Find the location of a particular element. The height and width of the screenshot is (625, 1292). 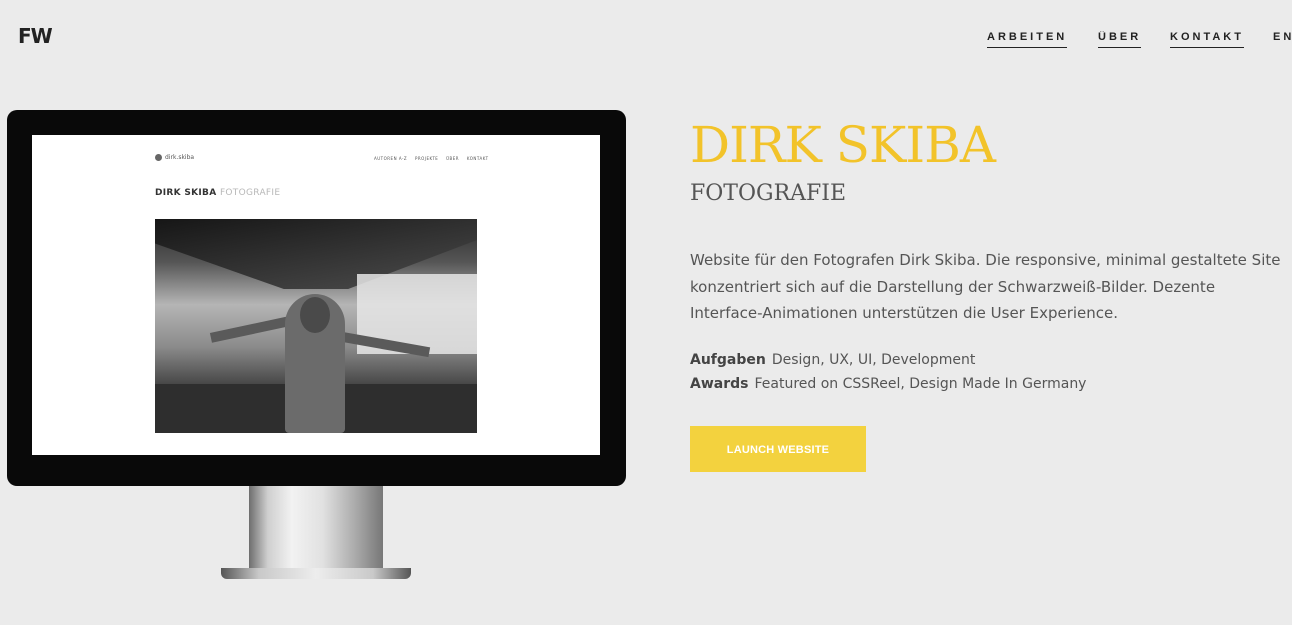

nav-ueber: ÜBER is located at coordinates (1120, 39).